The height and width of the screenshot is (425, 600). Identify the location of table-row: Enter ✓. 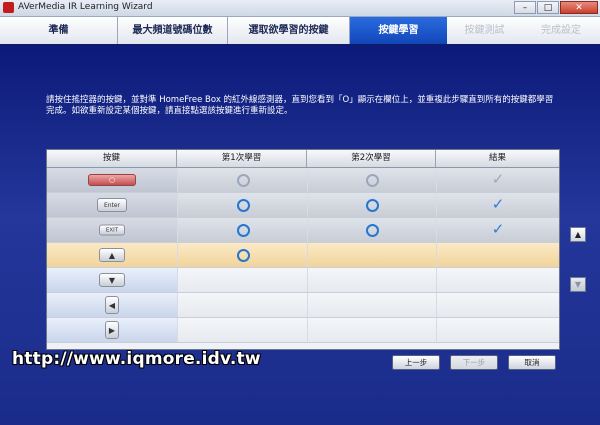
(303, 205).